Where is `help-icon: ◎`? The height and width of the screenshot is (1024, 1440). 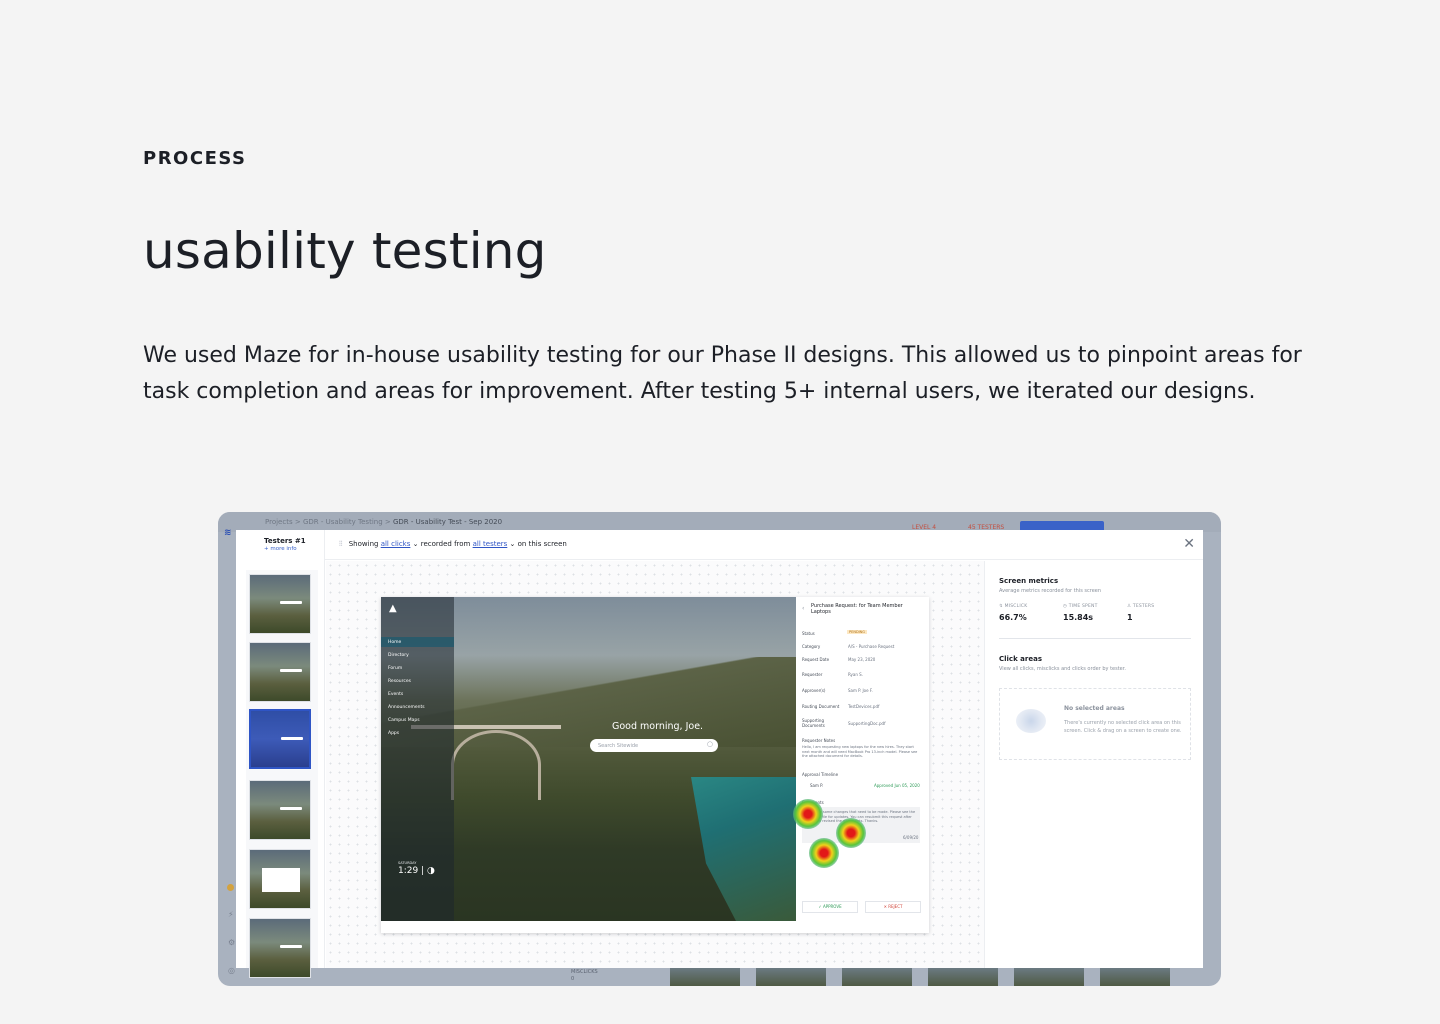
help-icon: ◎ is located at coordinates (231, 970).